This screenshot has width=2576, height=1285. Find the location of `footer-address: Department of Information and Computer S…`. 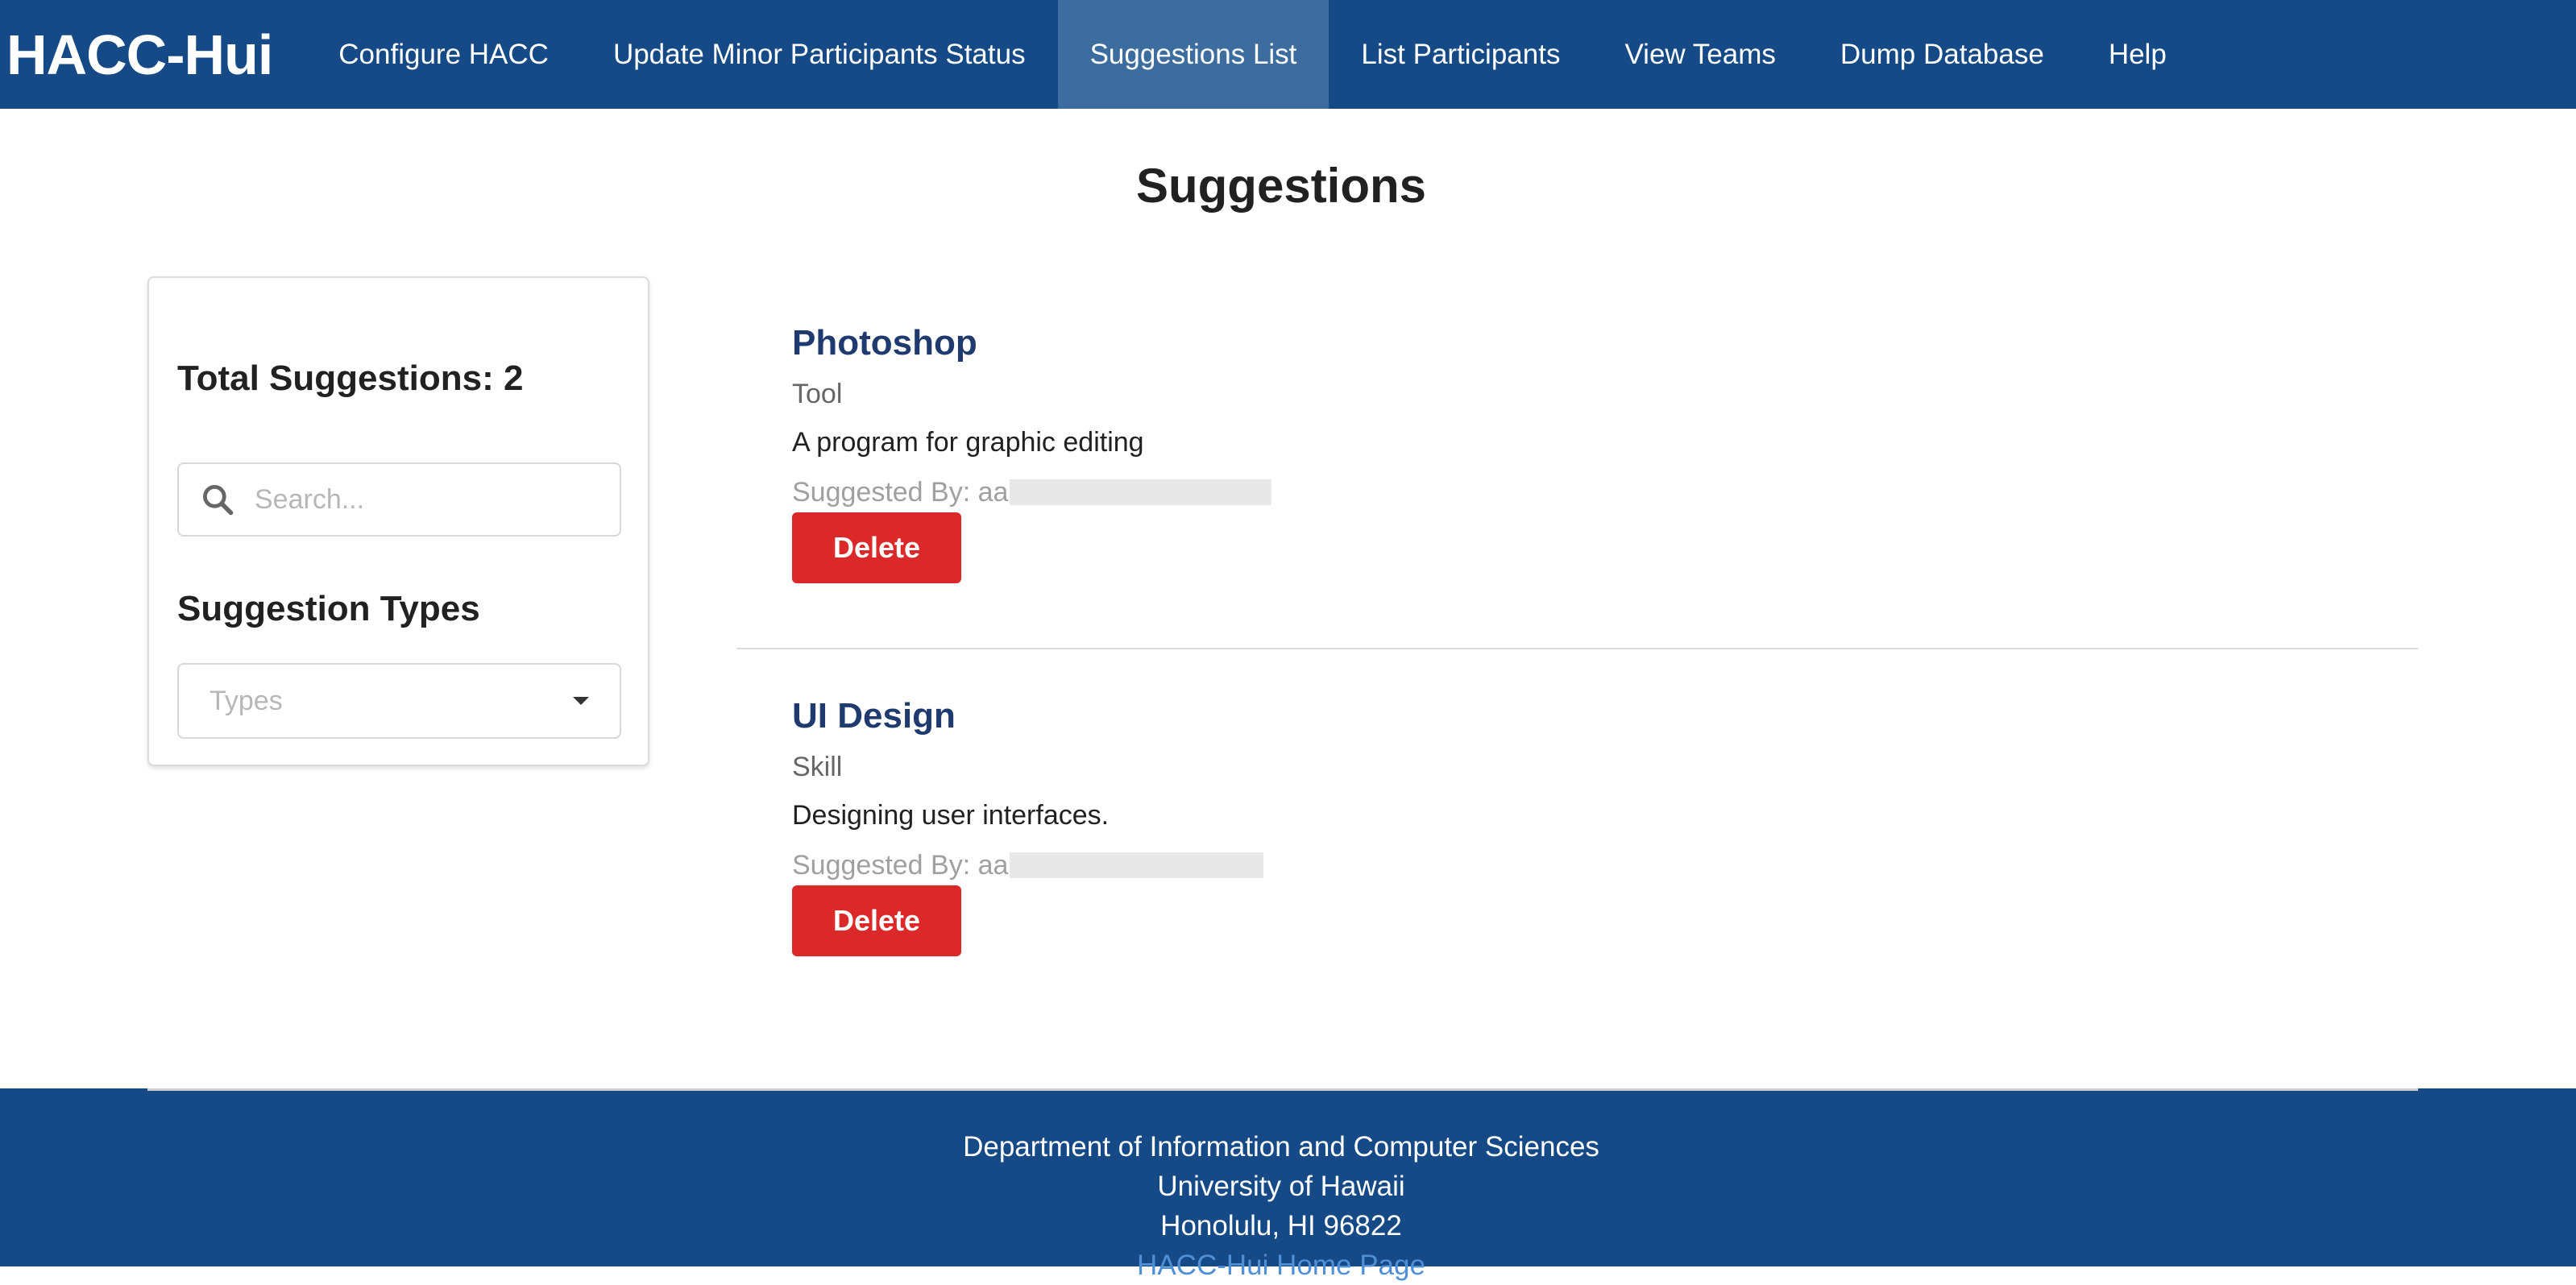

footer-address: Department of Information and Computer S… is located at coordinates (1281, 1206).